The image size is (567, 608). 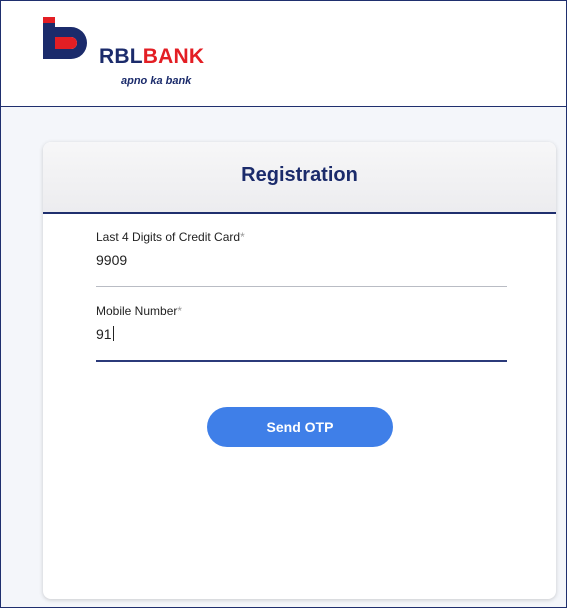 I want to click on credit-card-digits-underline, so click(x=301, y=286).